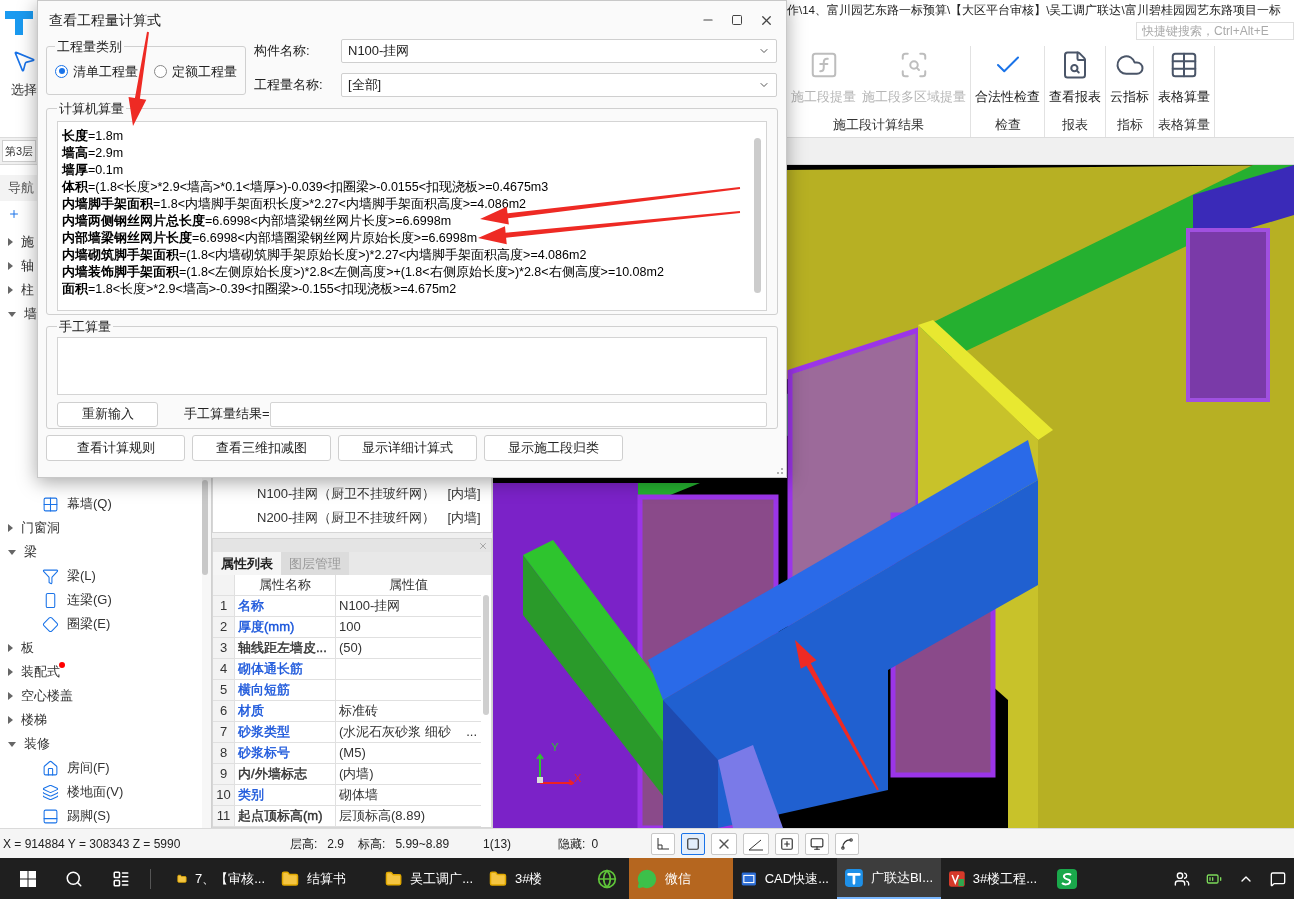 This screenshot has height=899, width=1294. I want to click on property-value: N100-挂网, so click(370, 606).